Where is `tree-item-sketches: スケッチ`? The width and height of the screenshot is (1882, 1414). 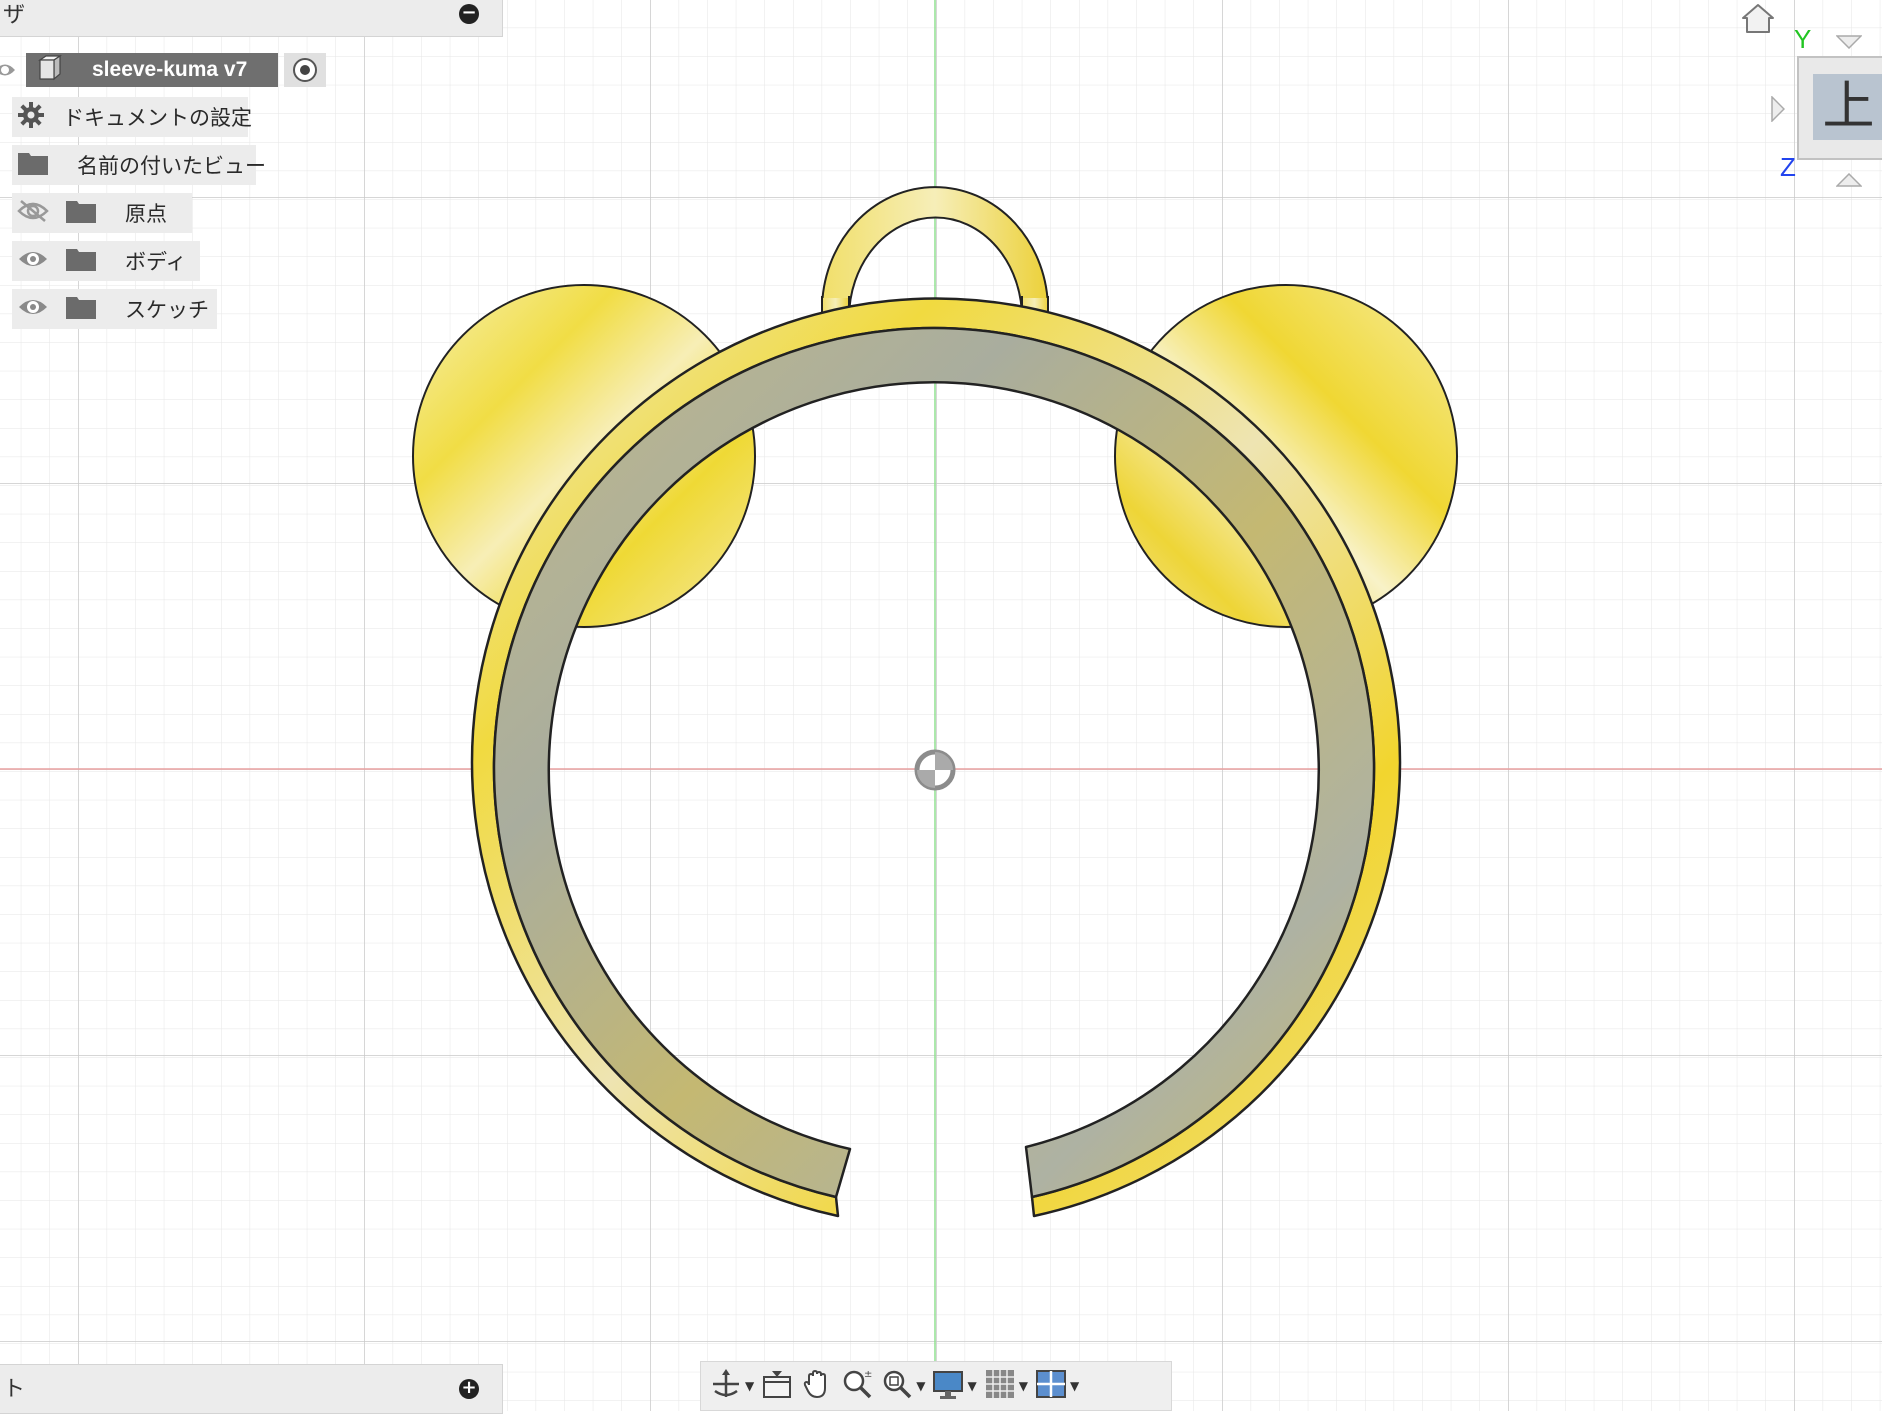
tree-item-sketches: スケッチ is located at coordinates (114, 309).